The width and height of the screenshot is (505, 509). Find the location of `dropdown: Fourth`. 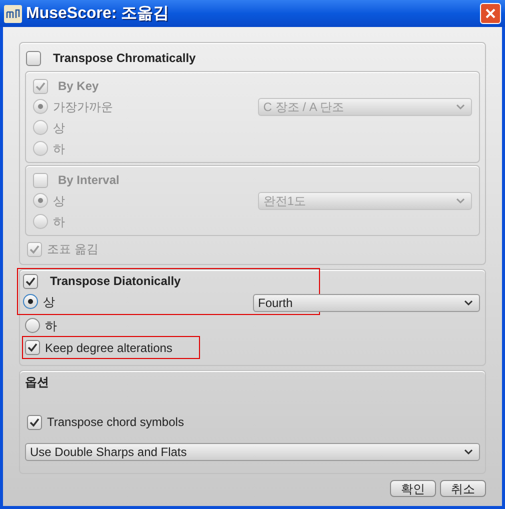

dropdown: Fourth is located at coordinates (366, 303).